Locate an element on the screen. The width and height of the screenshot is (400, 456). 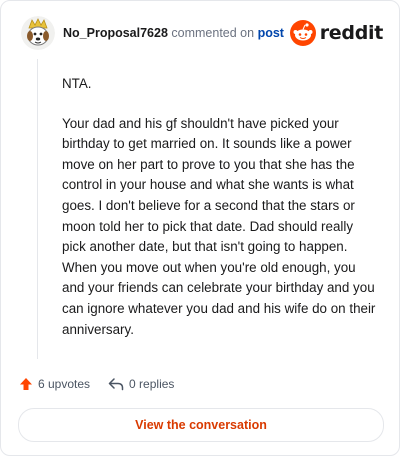
reply-count: 0 replies is located at coordinates (152, 384).